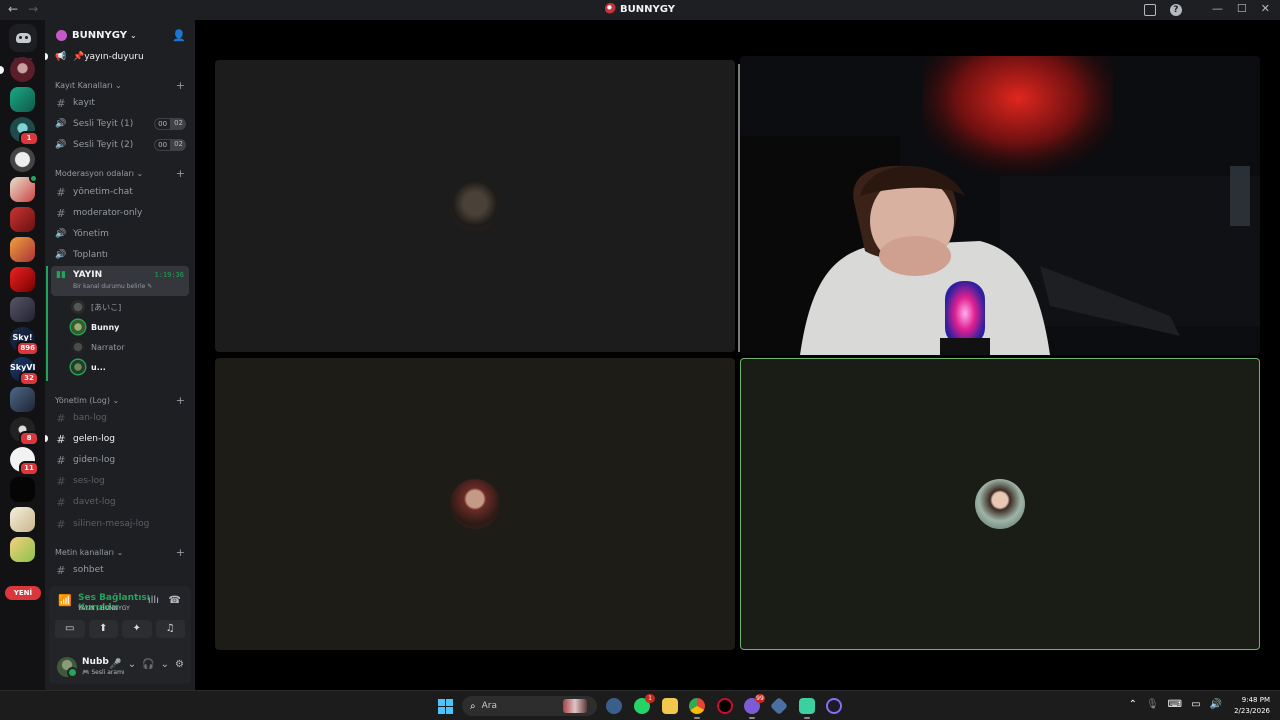  Describe the element at coordinates (179, 664) in the screenshot. I see `settings-gear-icon: ⚙` at that location.